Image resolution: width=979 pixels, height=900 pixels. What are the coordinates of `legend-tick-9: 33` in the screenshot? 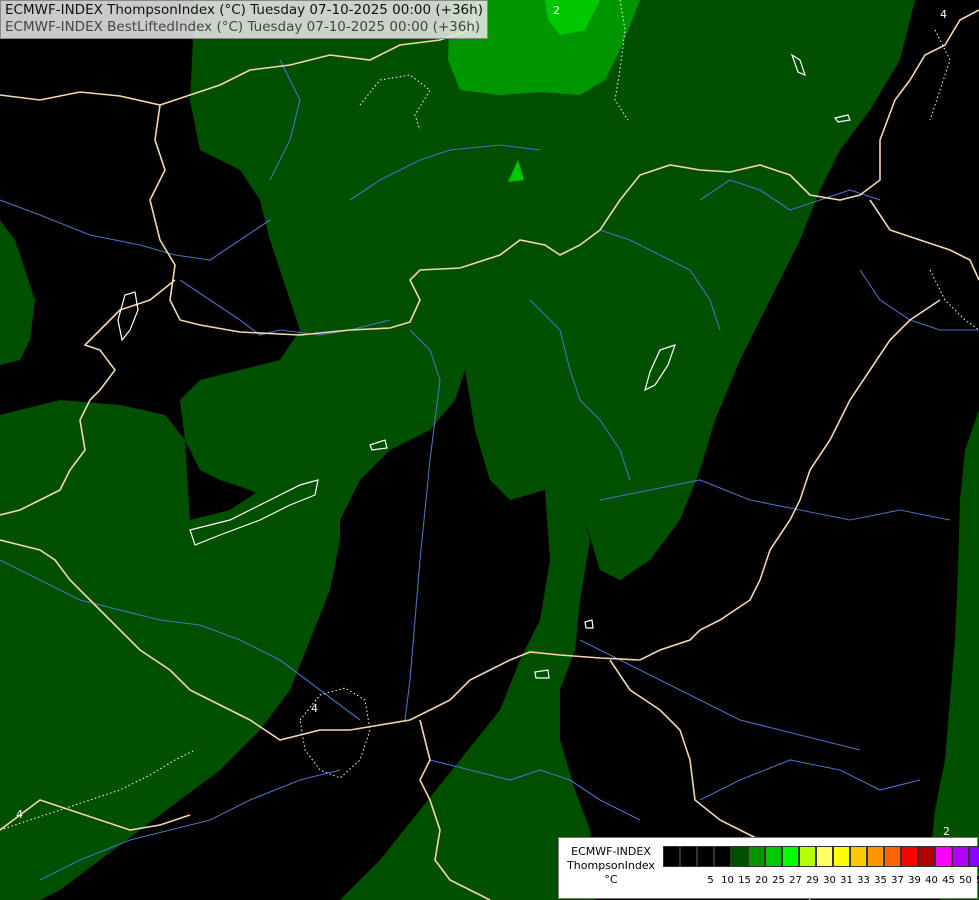 It's located at (863, 880).